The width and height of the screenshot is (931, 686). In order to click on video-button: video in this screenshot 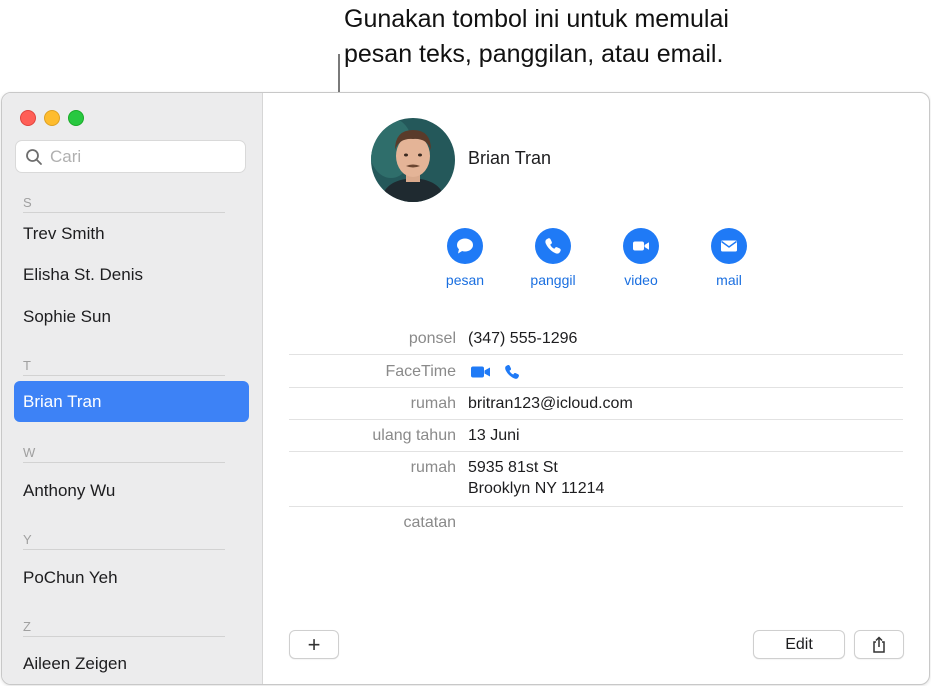, I will do `click(641, 258)`.